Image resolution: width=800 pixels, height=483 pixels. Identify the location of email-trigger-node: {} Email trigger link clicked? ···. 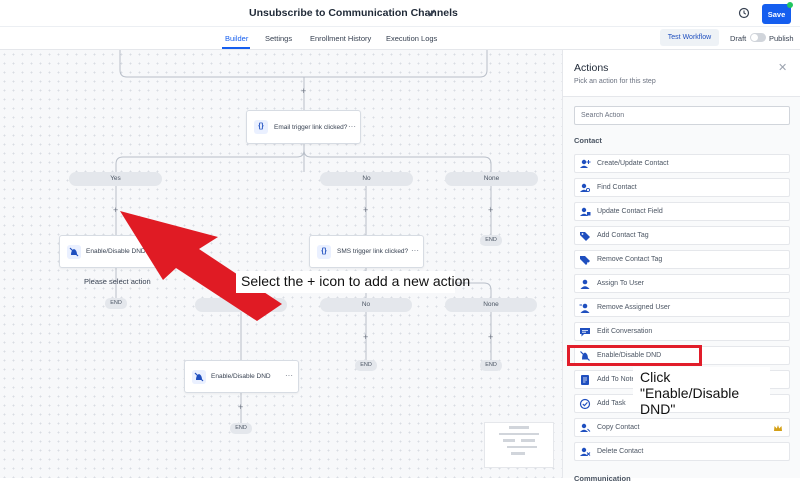
(303, 127).